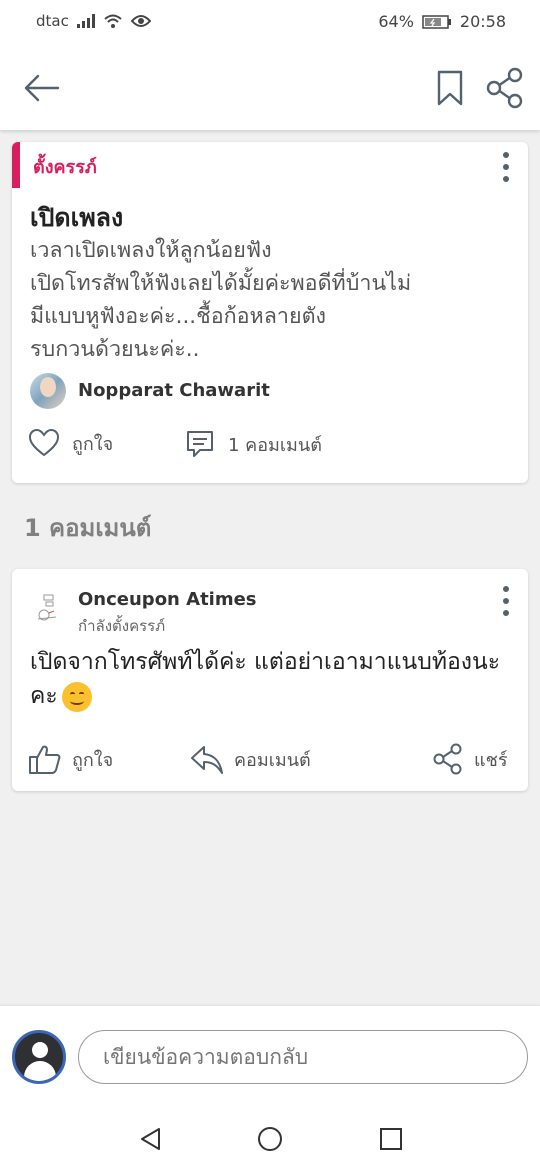 The width and height of the screenshot is (540, 1170). I want to click on nav-recents-icon, so click(391, 1139).